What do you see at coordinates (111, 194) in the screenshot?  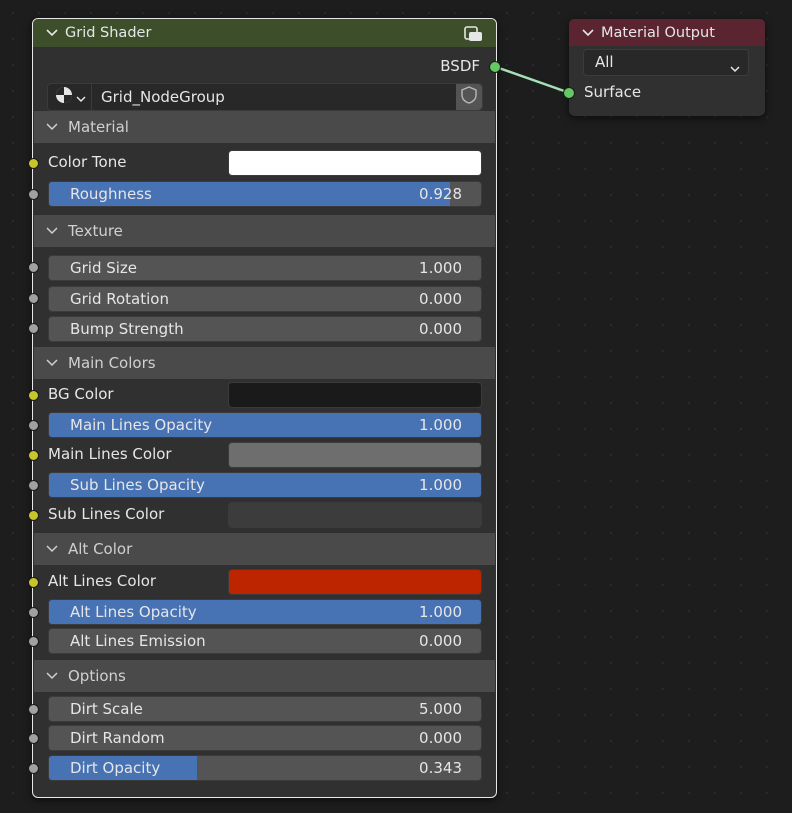 I see `slider-label: Roughness` at bounding box center [111, 194].